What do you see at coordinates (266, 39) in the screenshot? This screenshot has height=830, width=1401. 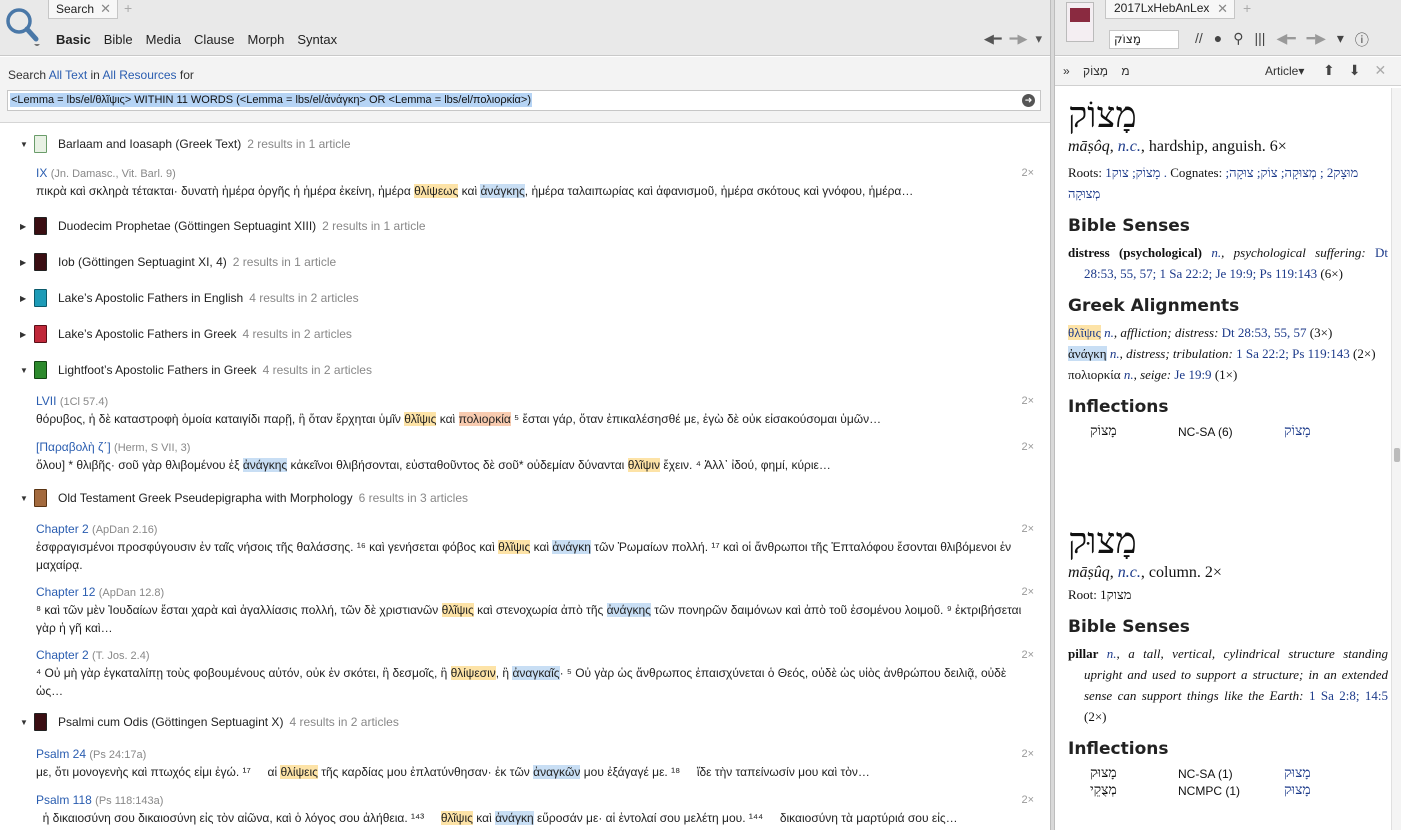 I see `nav-morph: Morph` at bounding box center [266, 39].